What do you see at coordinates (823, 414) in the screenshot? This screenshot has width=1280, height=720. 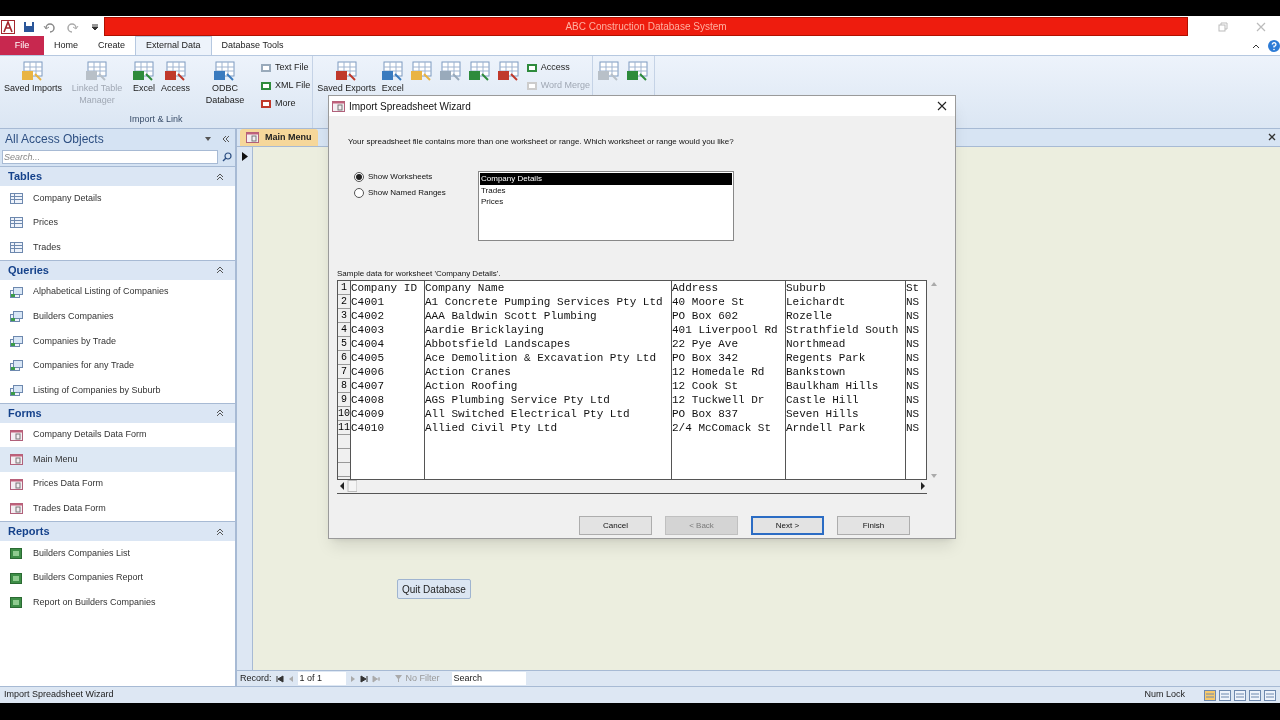 I see `table-cell-text: Seven Hills` at bounding box center [823, 414].